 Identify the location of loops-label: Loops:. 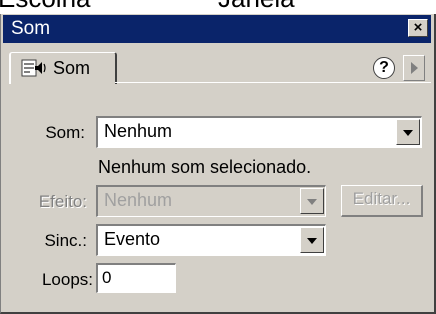
(67, 279).